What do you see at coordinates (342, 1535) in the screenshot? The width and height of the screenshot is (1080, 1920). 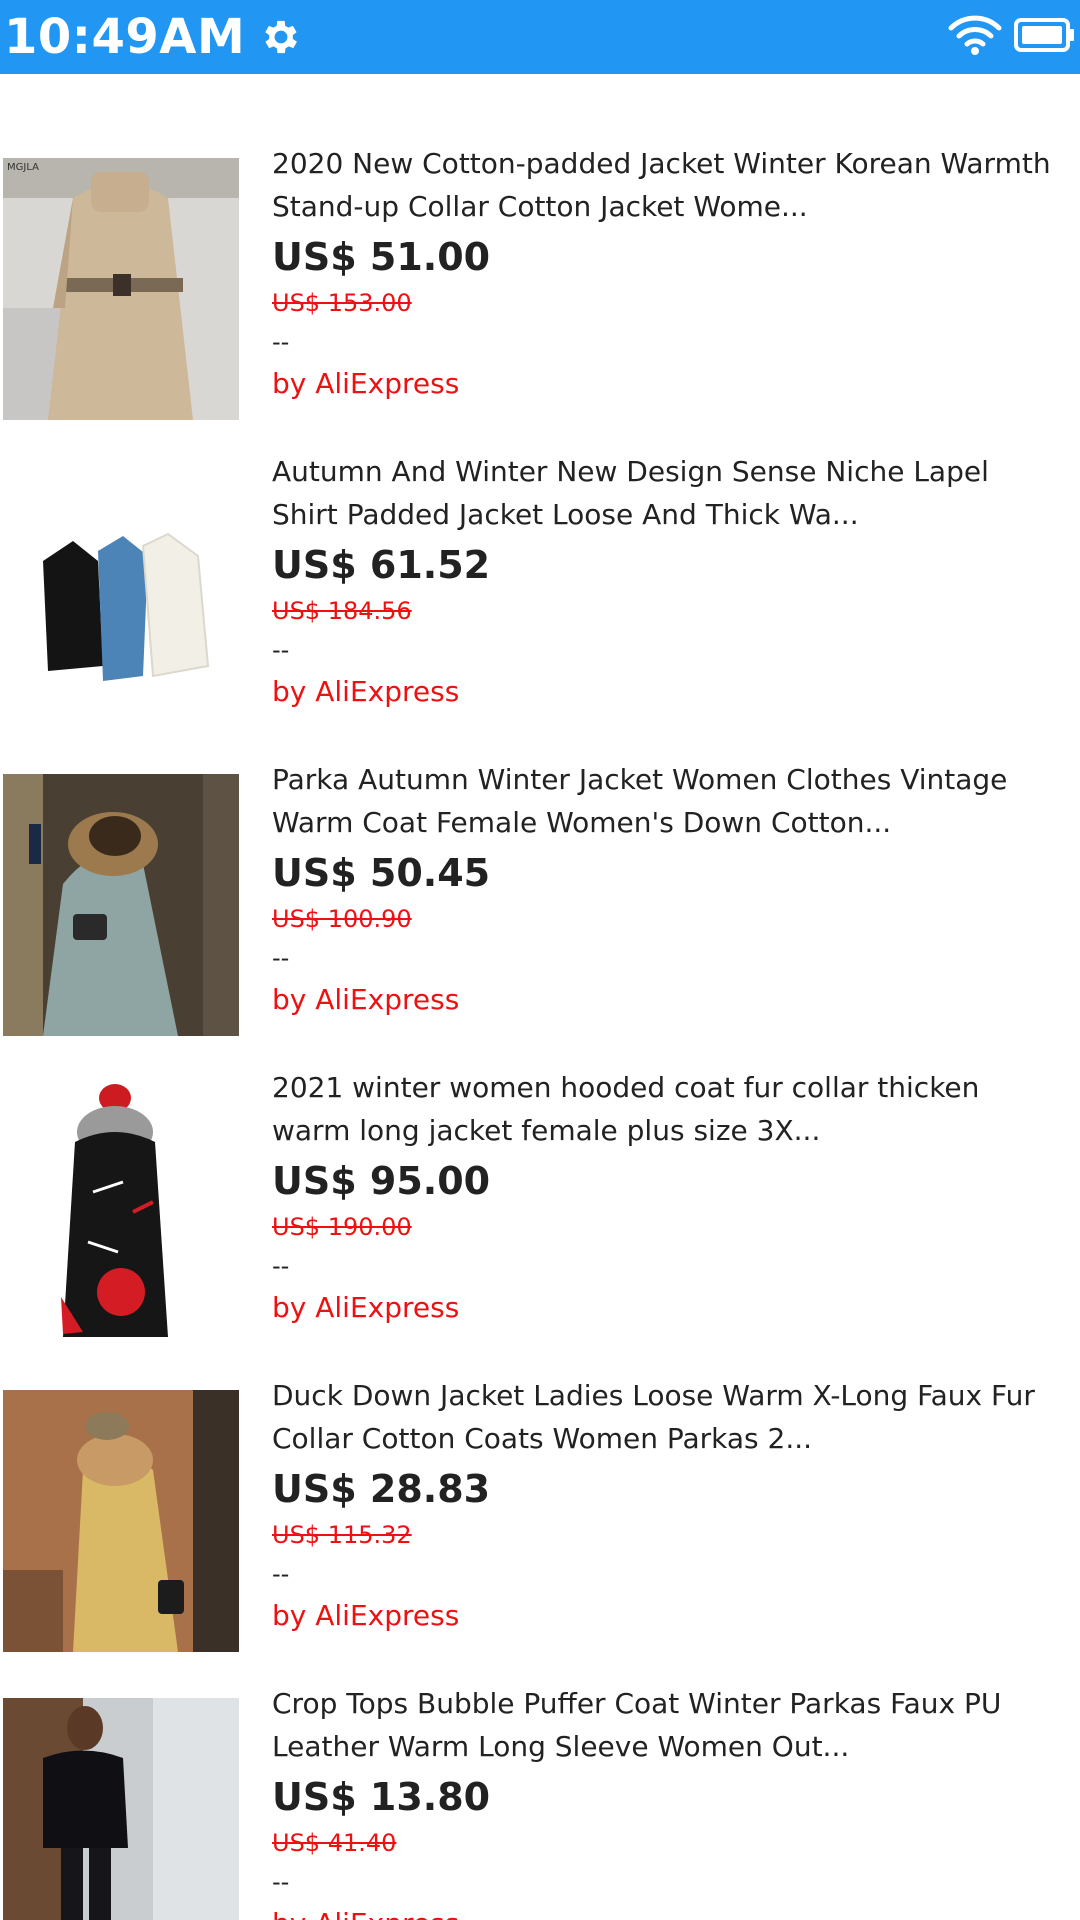 I see `product-old-price: US$ 115.32` at bounding box center [342, 1535].